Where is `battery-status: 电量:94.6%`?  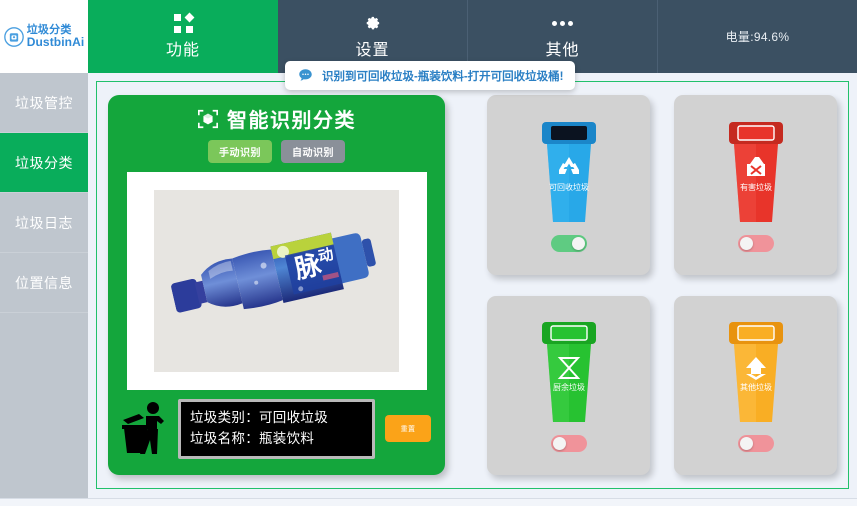 battery-status: 电量:94.6% is located at coordinates (757, 37).